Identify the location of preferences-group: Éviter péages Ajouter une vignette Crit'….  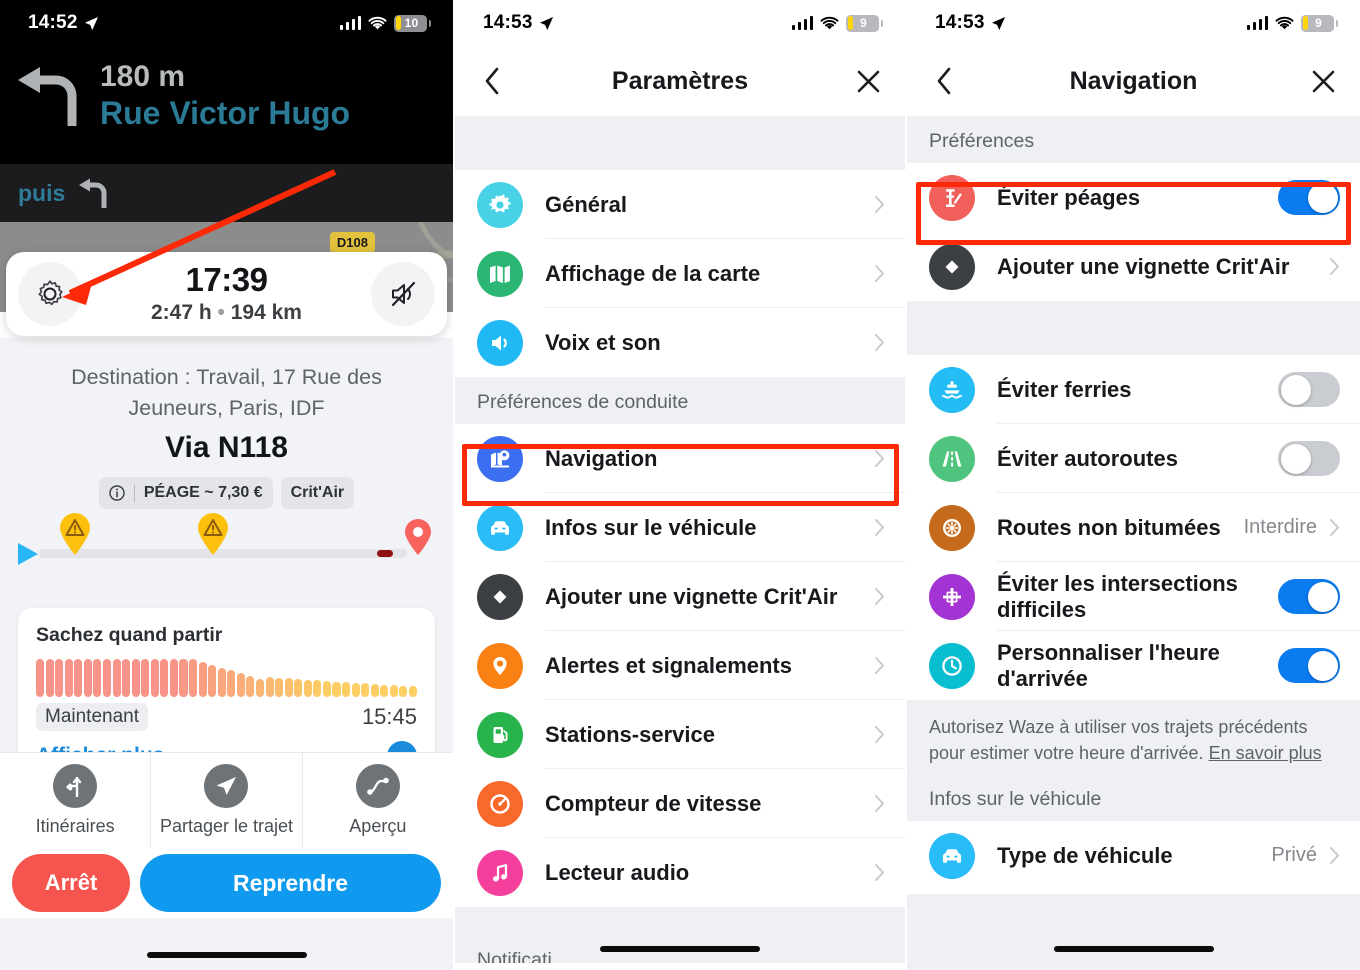
(1133, 232).